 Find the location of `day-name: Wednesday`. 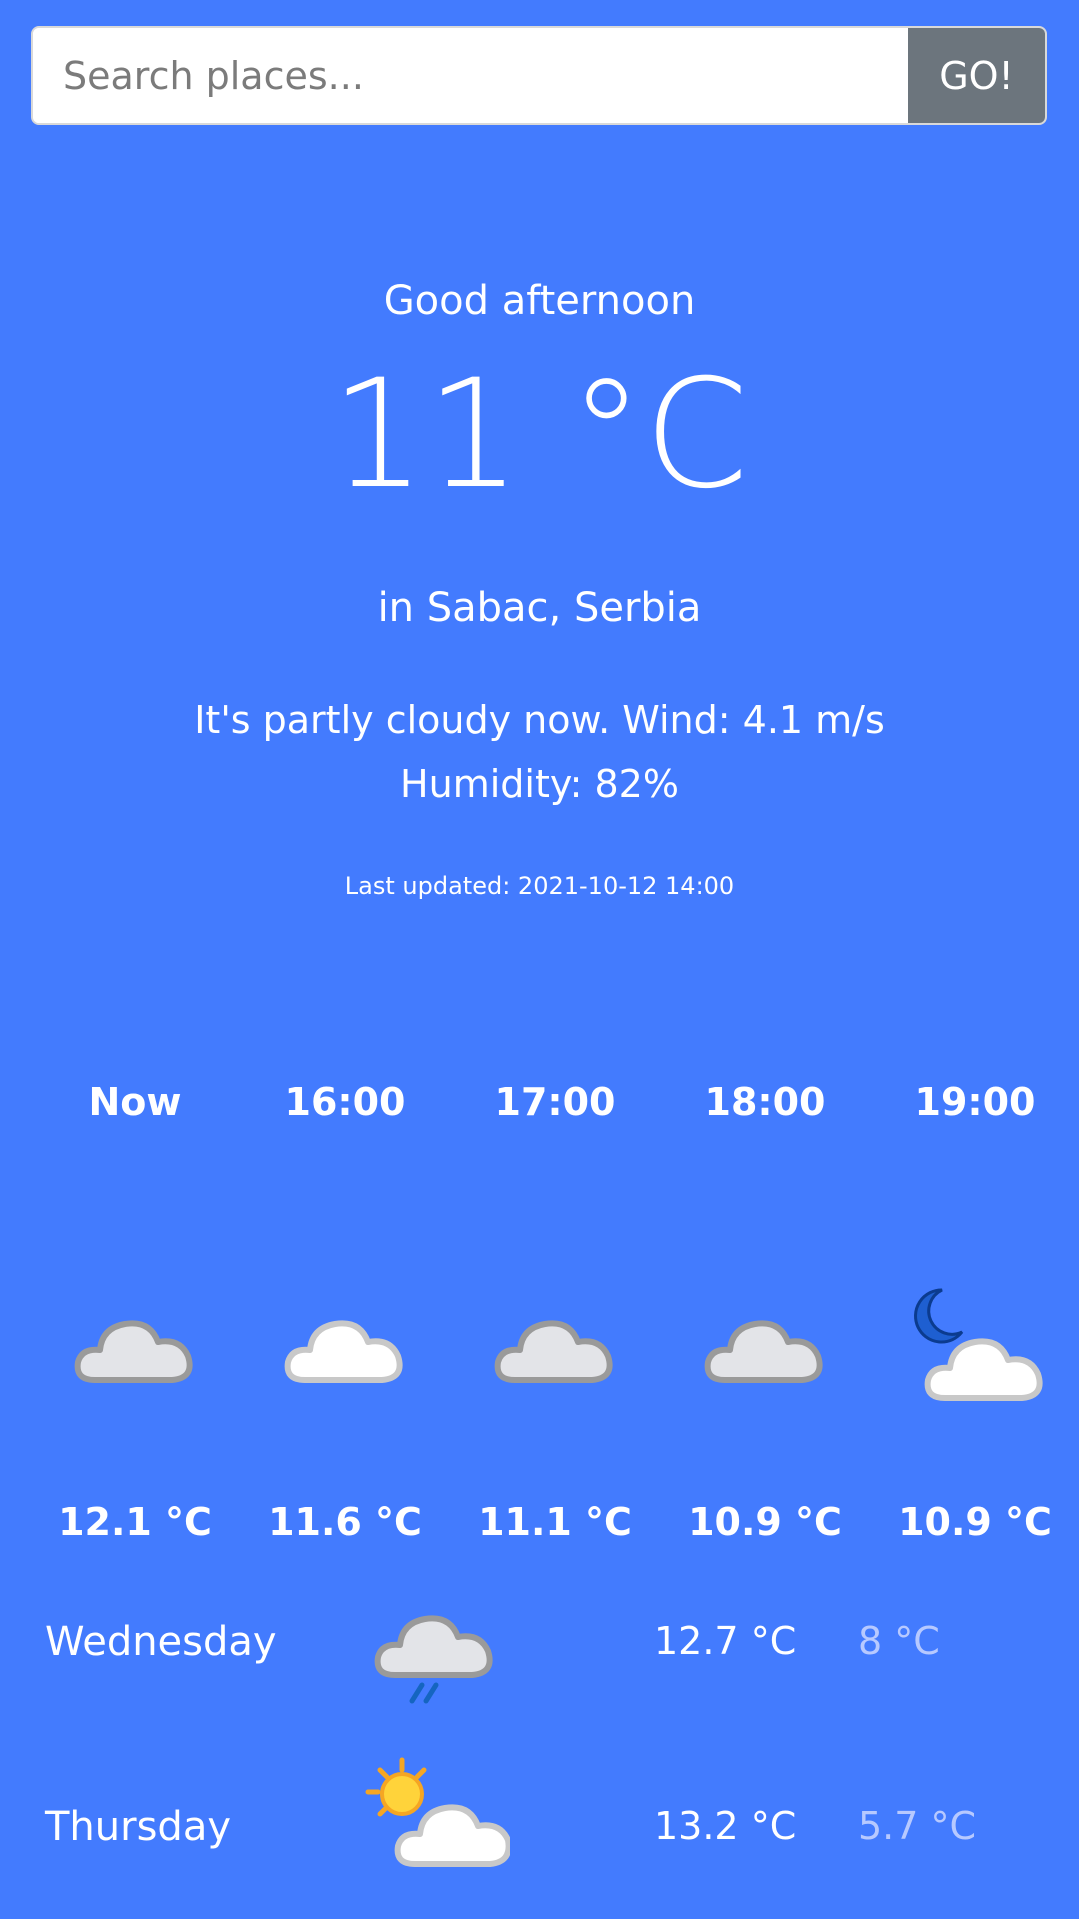

day-name: Wednesday is located at coordinates (161, 1642).